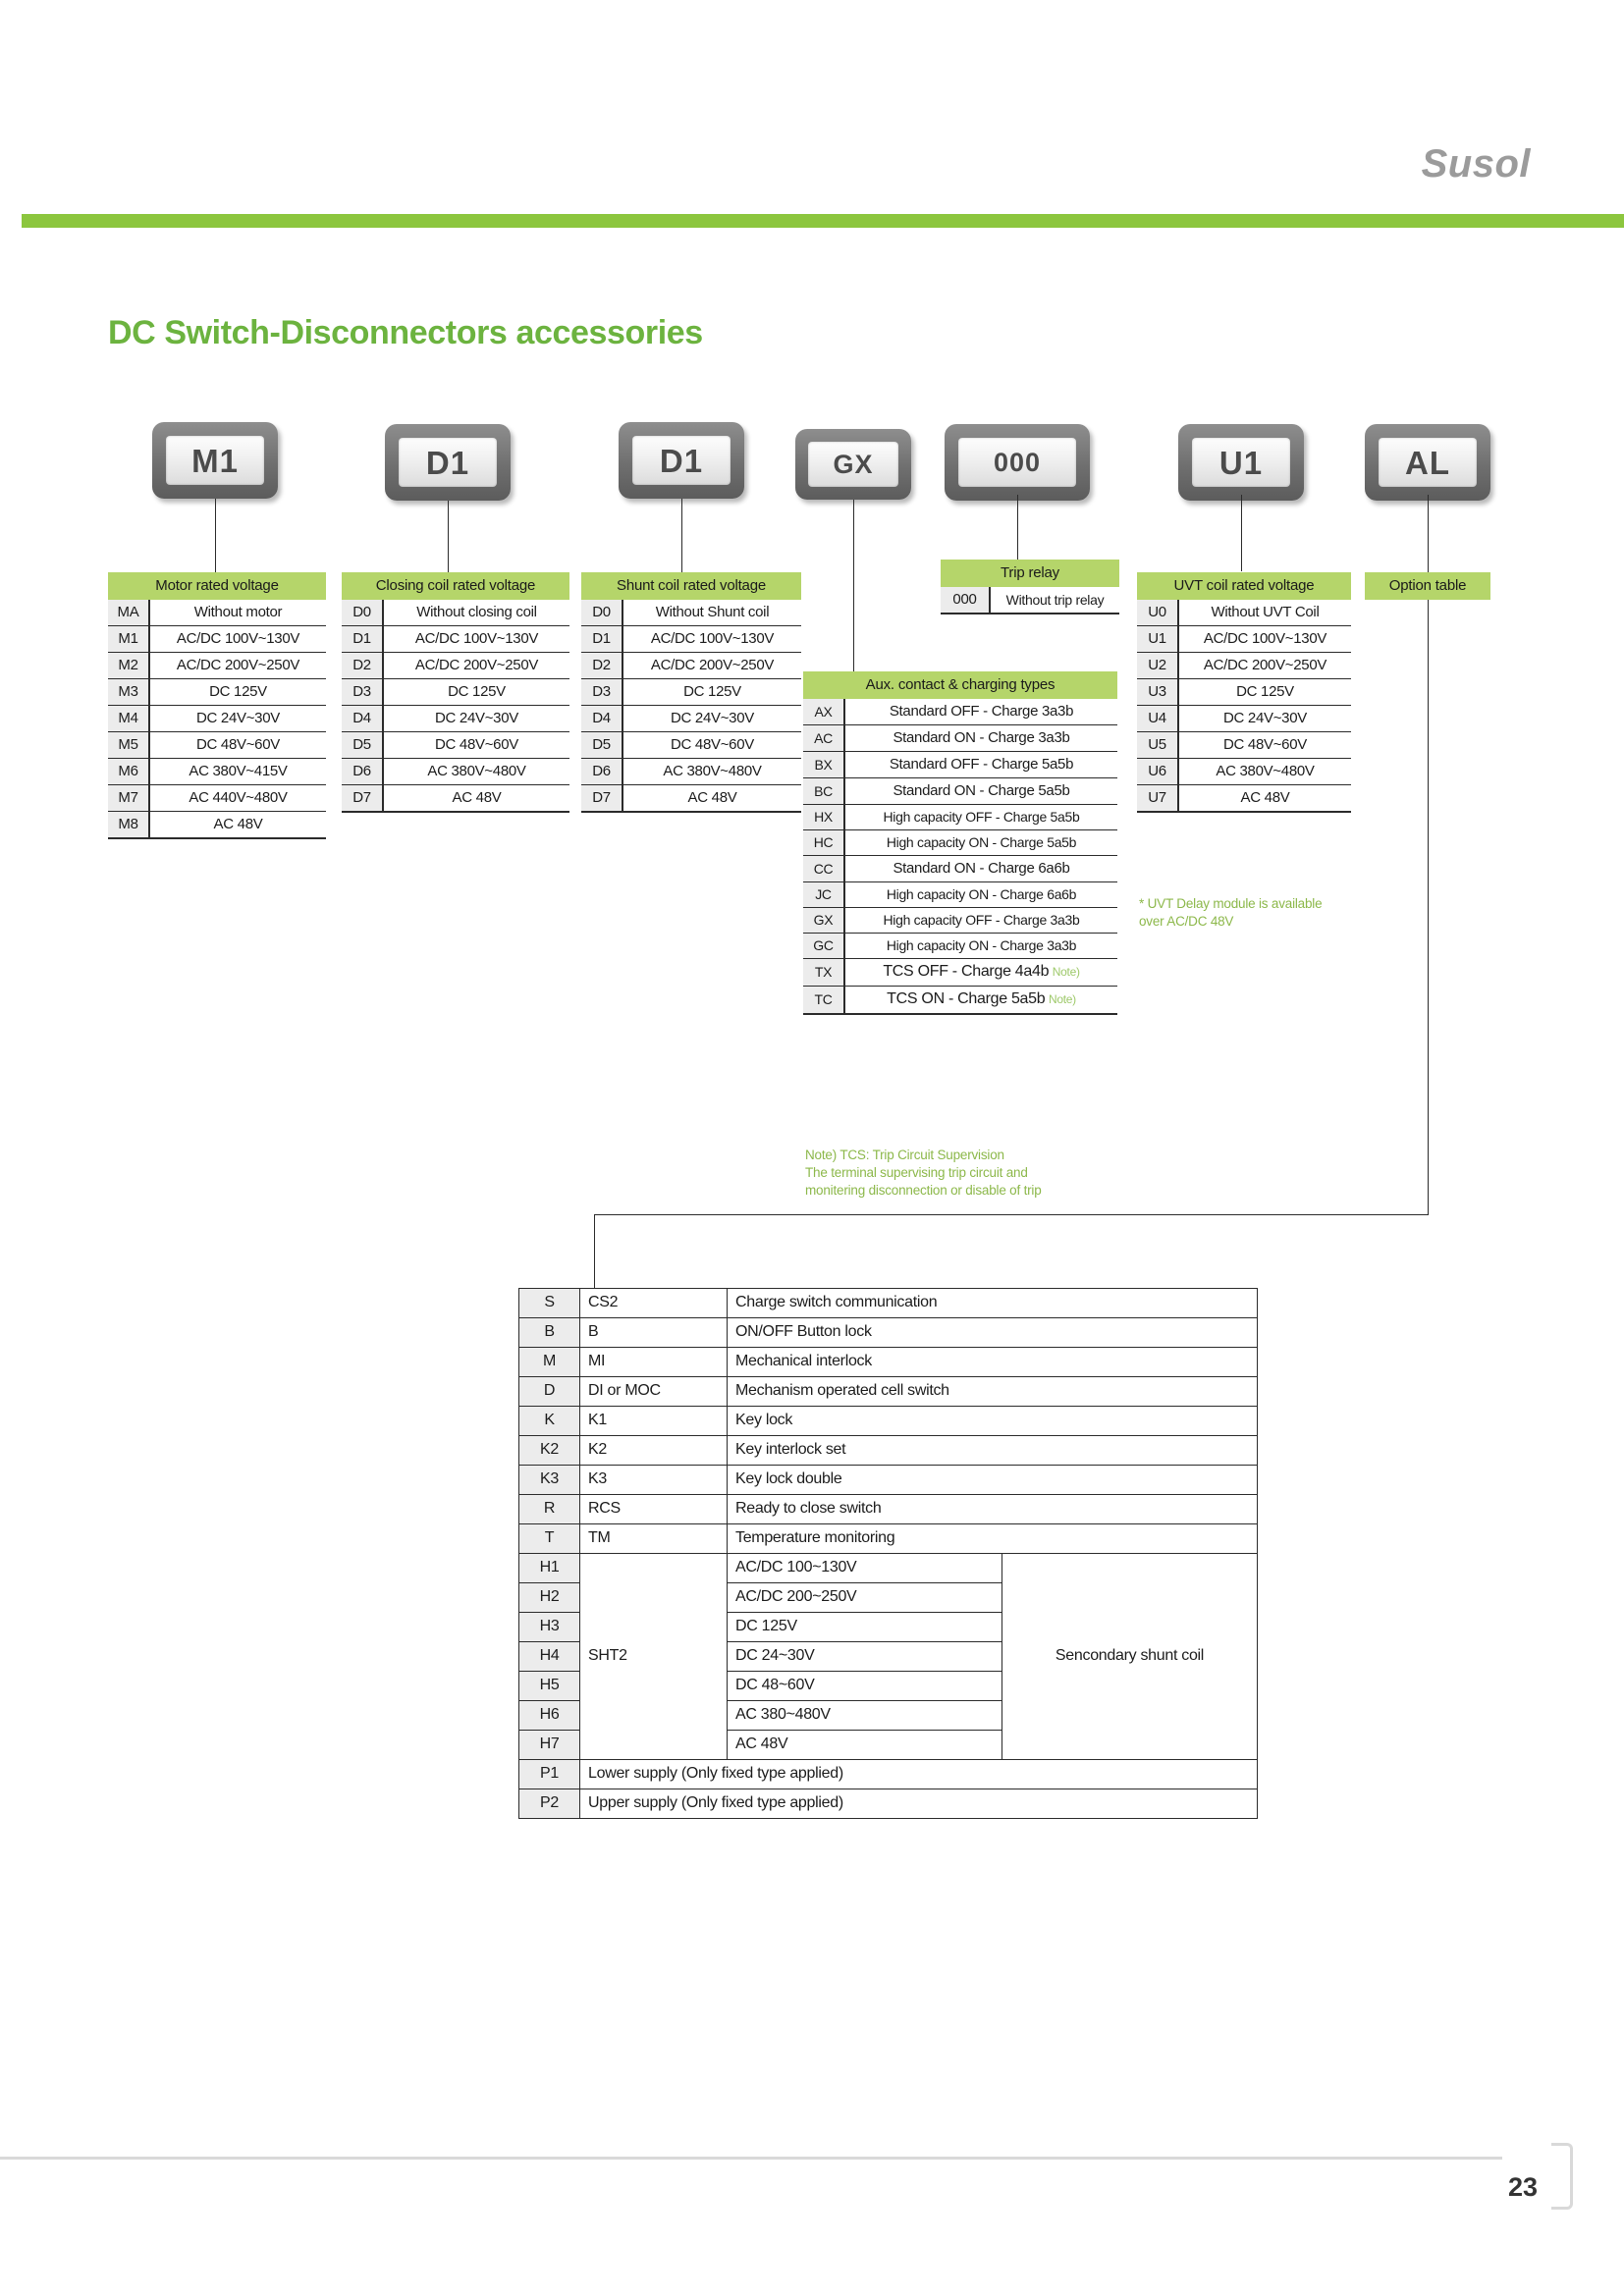 This screenshot has height=2296, width=1624. I want to click on table-row: D4 DC 24V~30V, so click(691, 719).